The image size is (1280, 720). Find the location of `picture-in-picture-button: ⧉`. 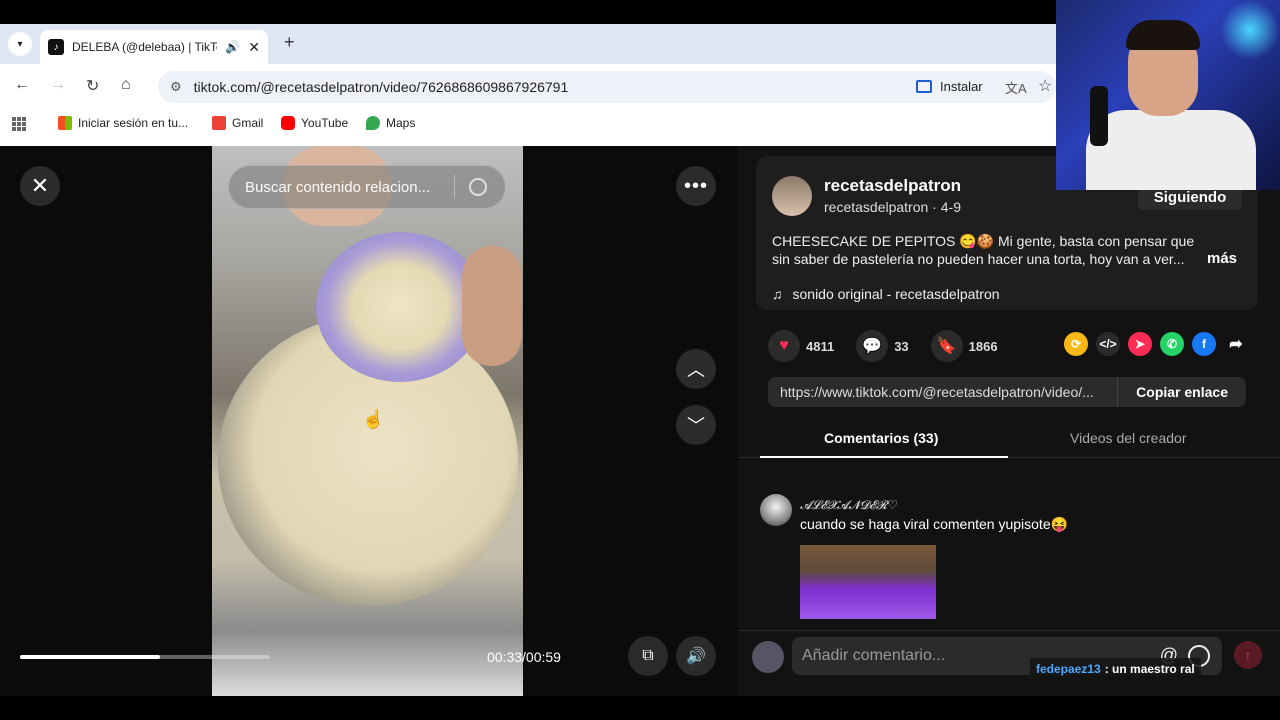

picture-in-picture-button: ⧉ is located at coordinates (648, 656).